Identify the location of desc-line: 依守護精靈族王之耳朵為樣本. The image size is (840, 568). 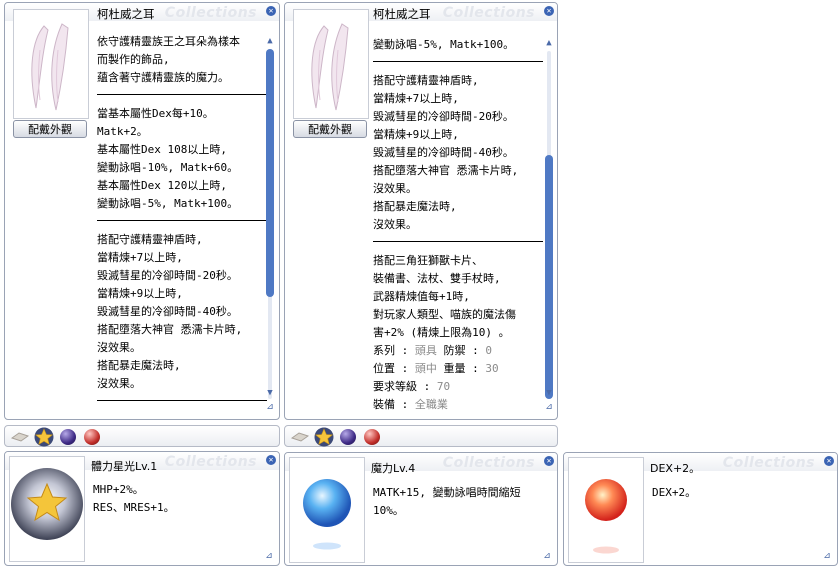
(168, 41).